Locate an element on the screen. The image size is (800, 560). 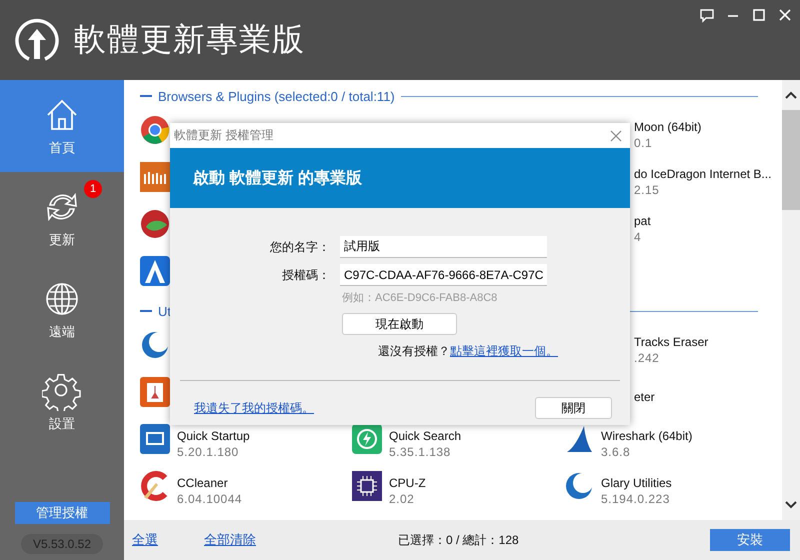
app-title: 軟體更新專業版 is located at coordinates (189, 39).